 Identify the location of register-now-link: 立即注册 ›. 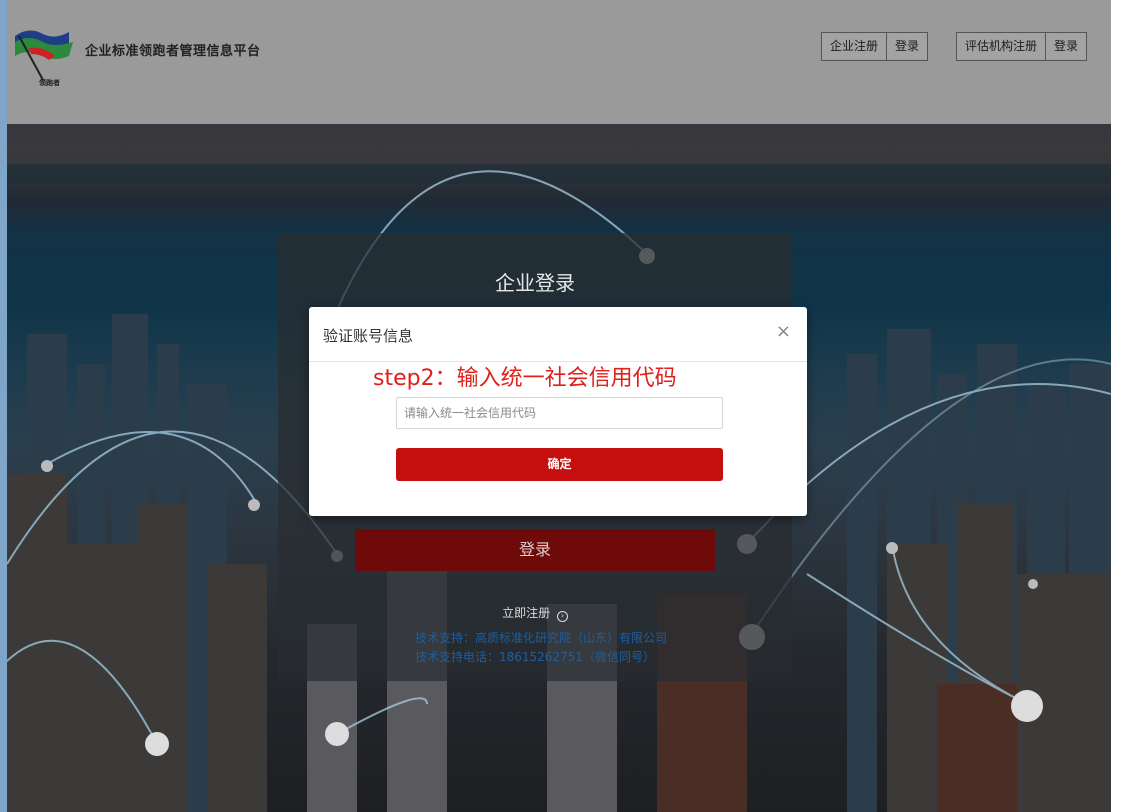
(535, 613).